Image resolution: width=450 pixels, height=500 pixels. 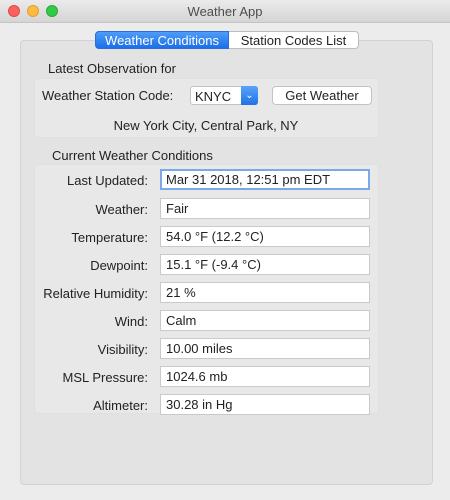 What do you see at coordinates (132, 155) in the screenshot?
I see `current-conditions-heading: Current Weather Conditions` at bounding box center [132, 155].